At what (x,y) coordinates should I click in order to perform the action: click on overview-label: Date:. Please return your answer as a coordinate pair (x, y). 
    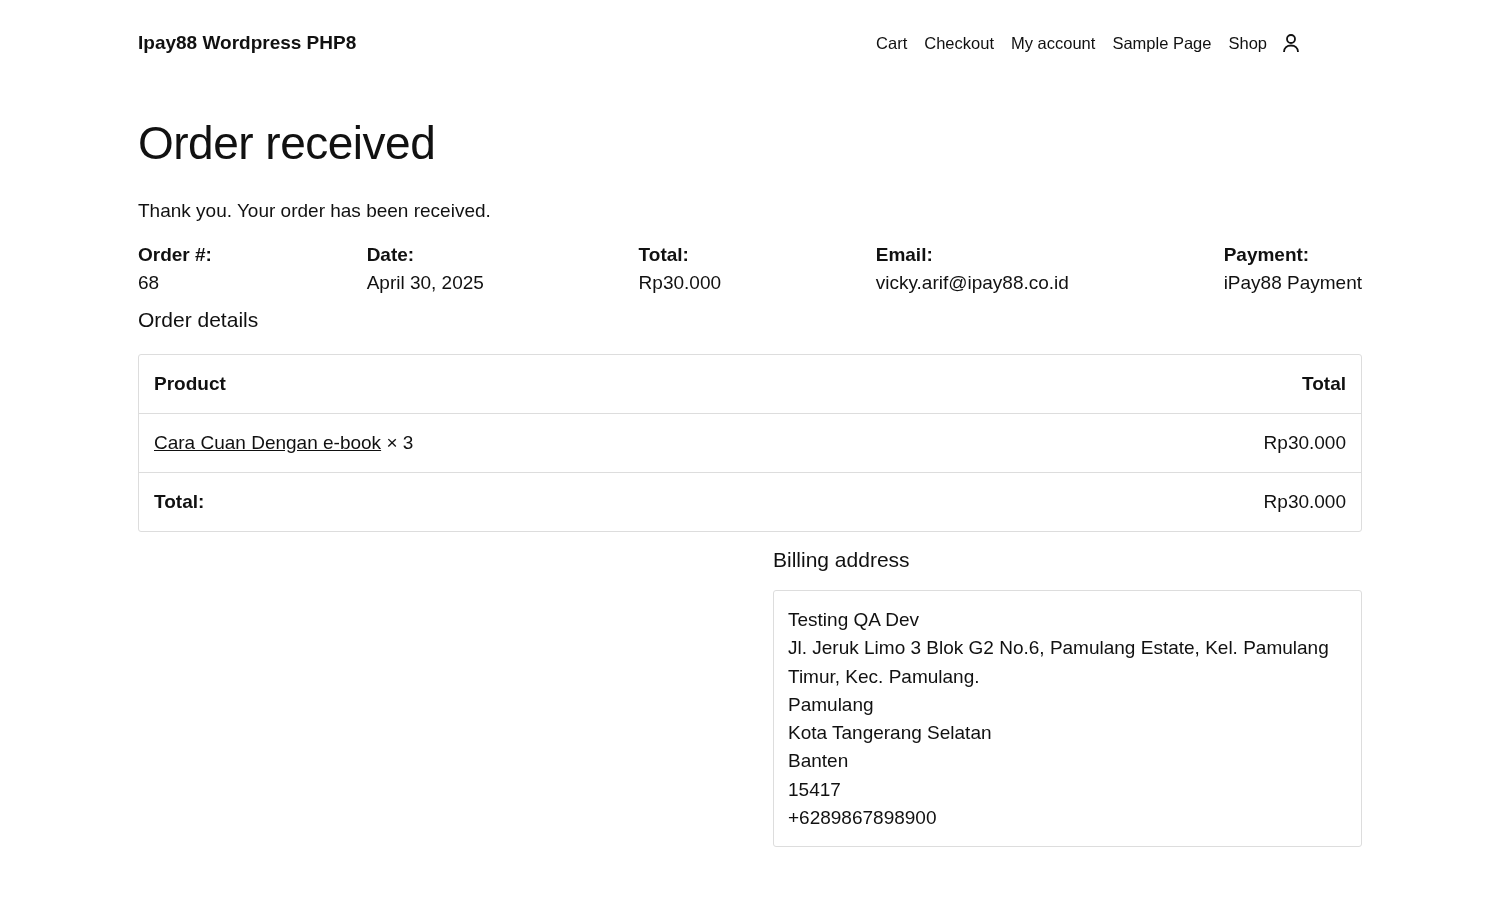
    Looking at the image, I should click on (391, 255).